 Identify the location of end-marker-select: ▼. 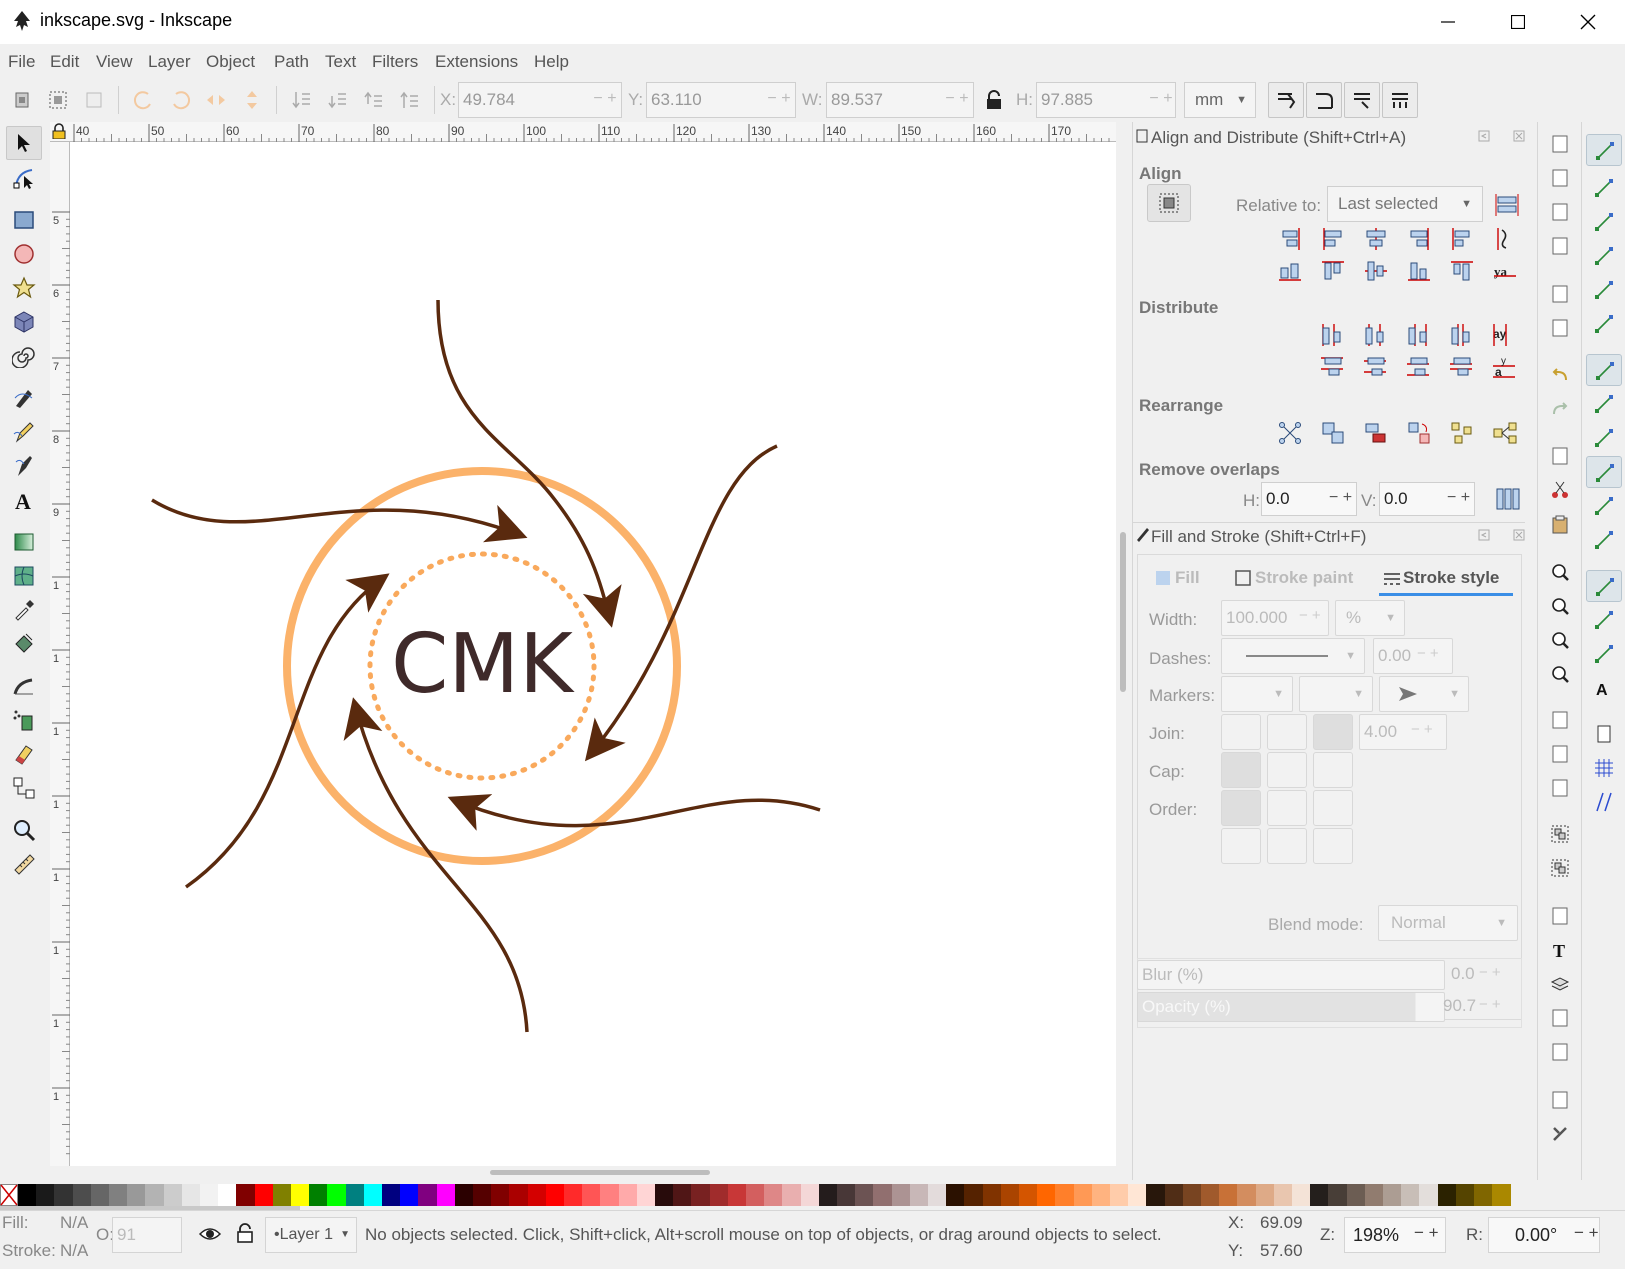
(1424, 694).